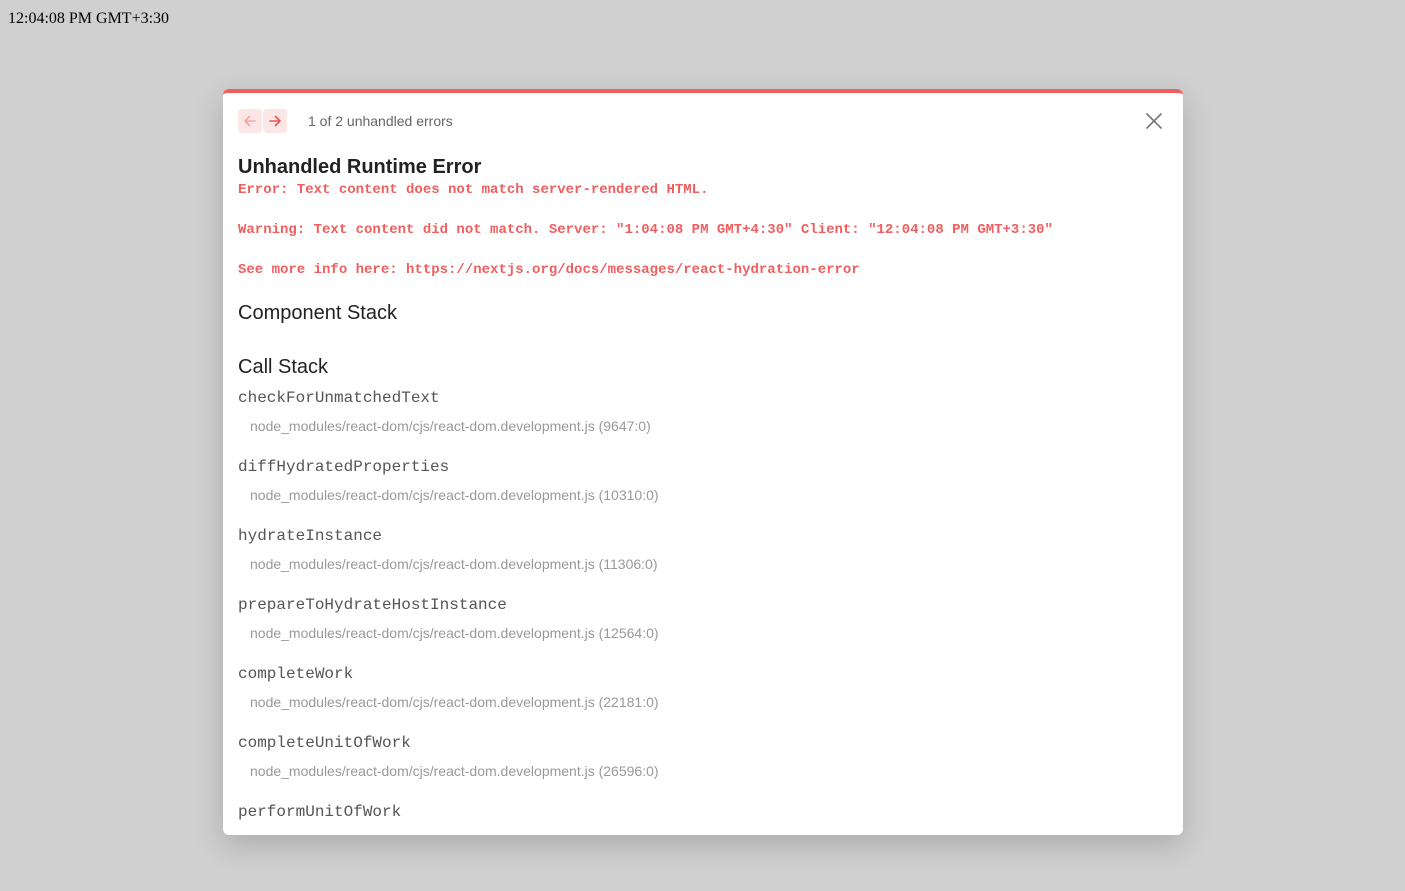 This screenshot has height=891, width=1405. I want to click on frame-function-name: hydrateInstance, so click(310, 536).